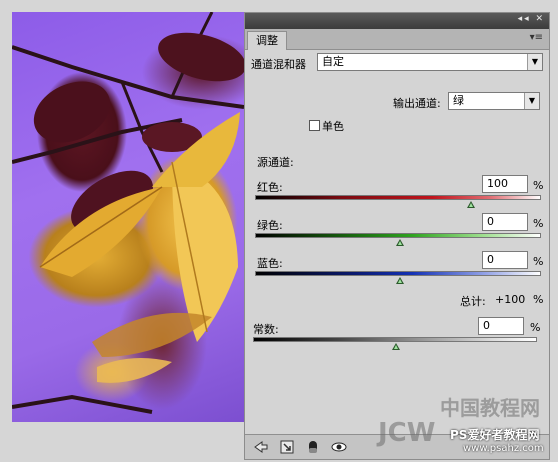  What do you see at coordinates (333, 61) in the screenshot?
I see `preset-value: 自定` at bounding box center [333, 61].